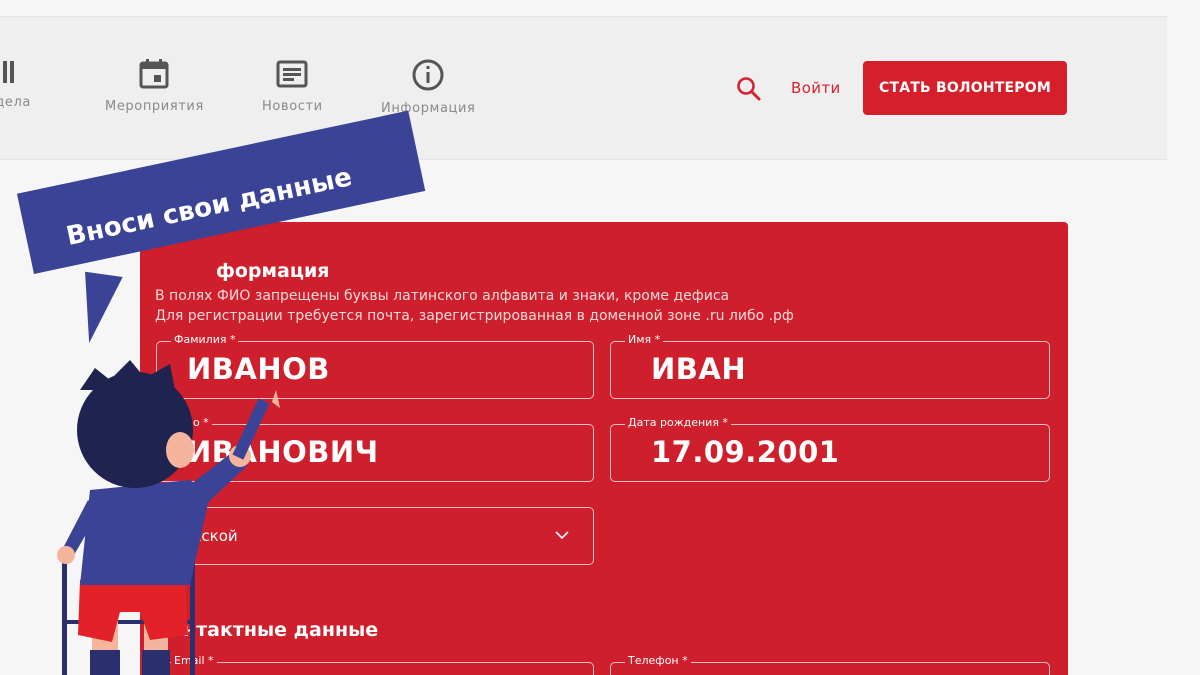 This screenshot has width=1200, height=675. What do you see at coordinates (562, 535) in the screenshot?
I see `chevron-down-icon` at bounding box center [562, 535].